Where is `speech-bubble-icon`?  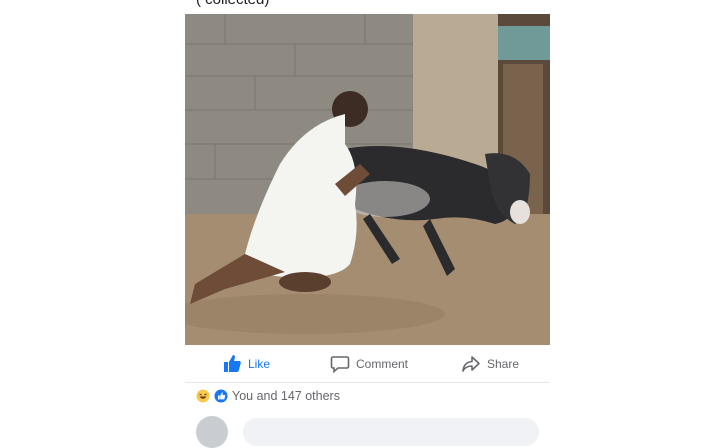 speech-bubble-icon is located at coordinates (340, 364).